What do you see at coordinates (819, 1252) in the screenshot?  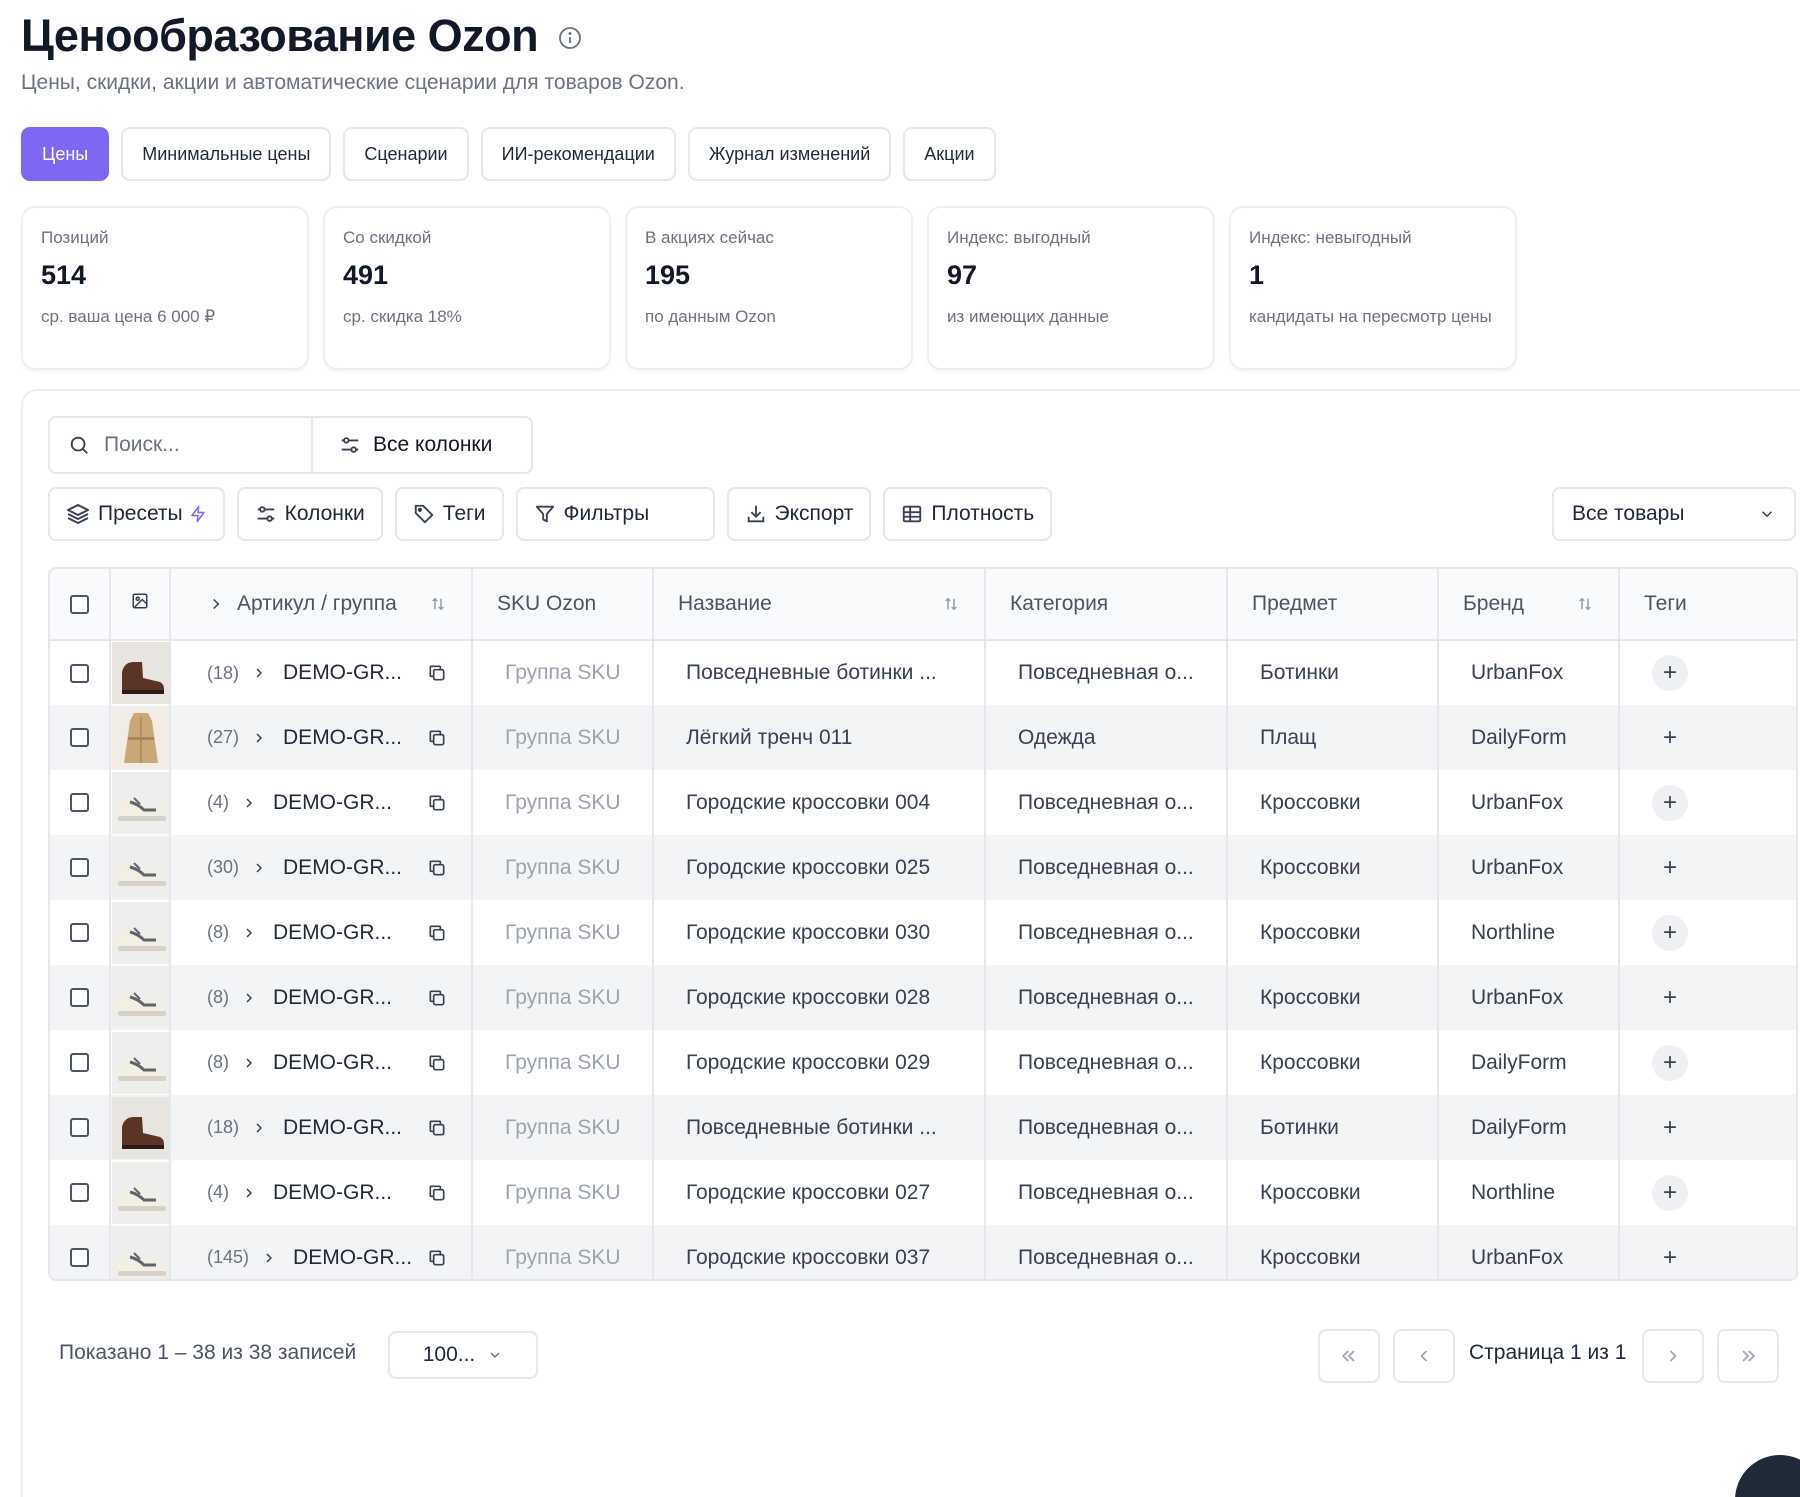 I see `name-cell: Городские кроссовки 037` at bounding box center [819, 1252].